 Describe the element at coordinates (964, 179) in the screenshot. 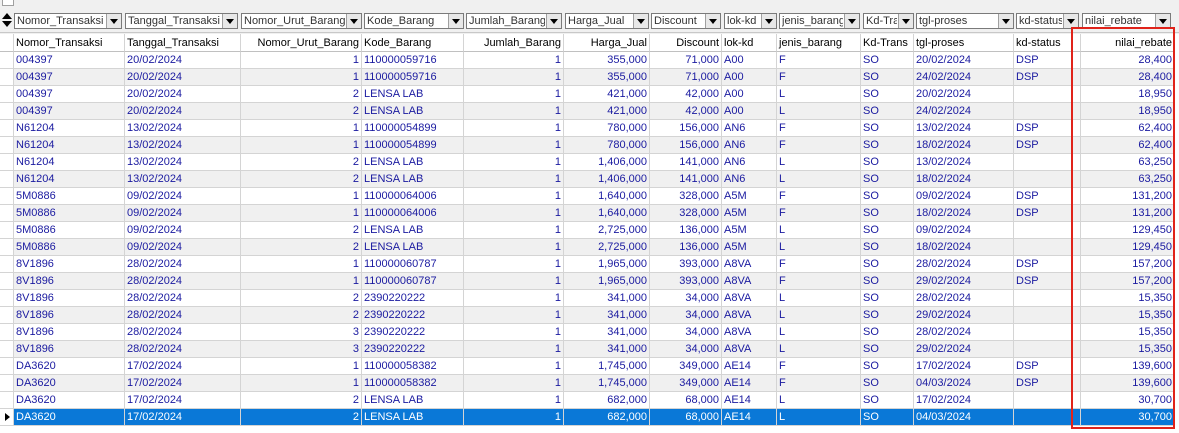

I see `cell-tgl-proses: 18/02/2024` at that location.